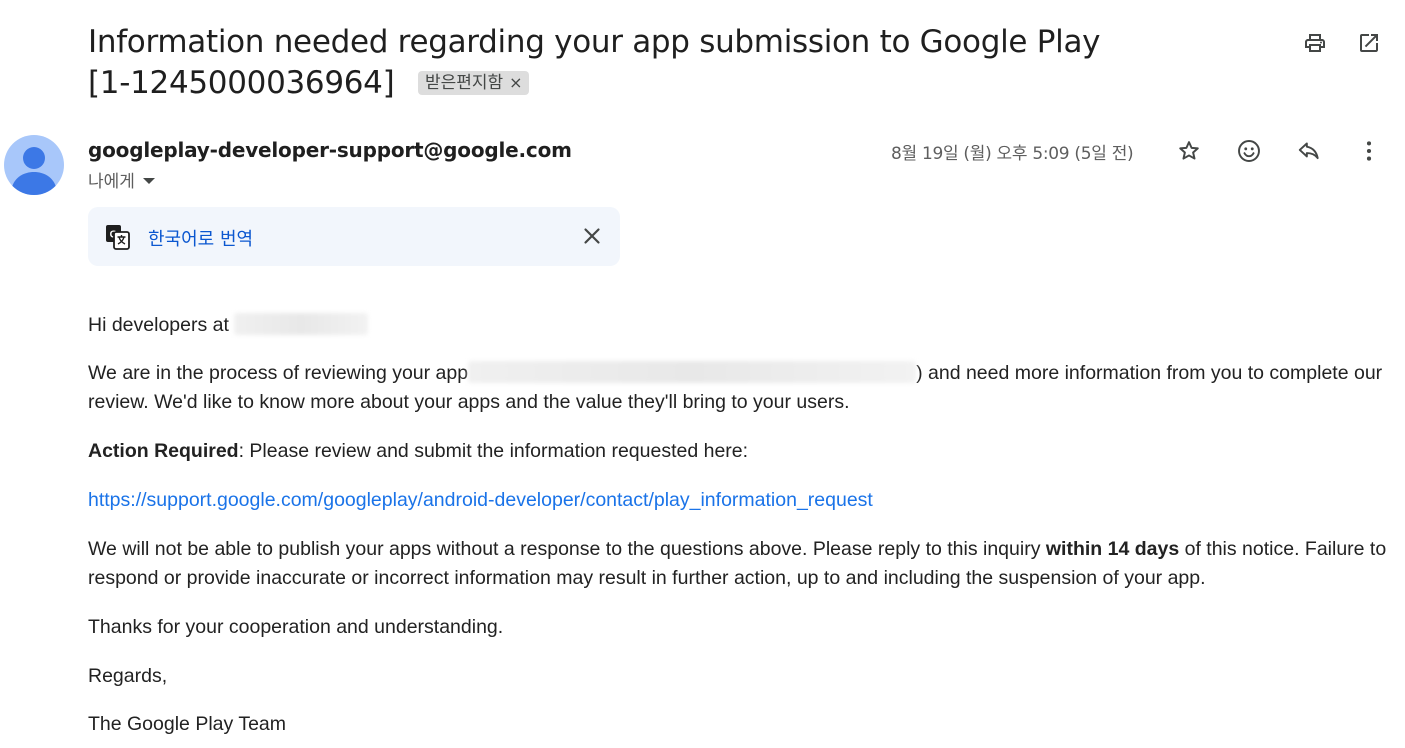 This screenshot has width=1405, height=748. I want to click on greeting-paragraph: Hi developers at, so click(738, 325).